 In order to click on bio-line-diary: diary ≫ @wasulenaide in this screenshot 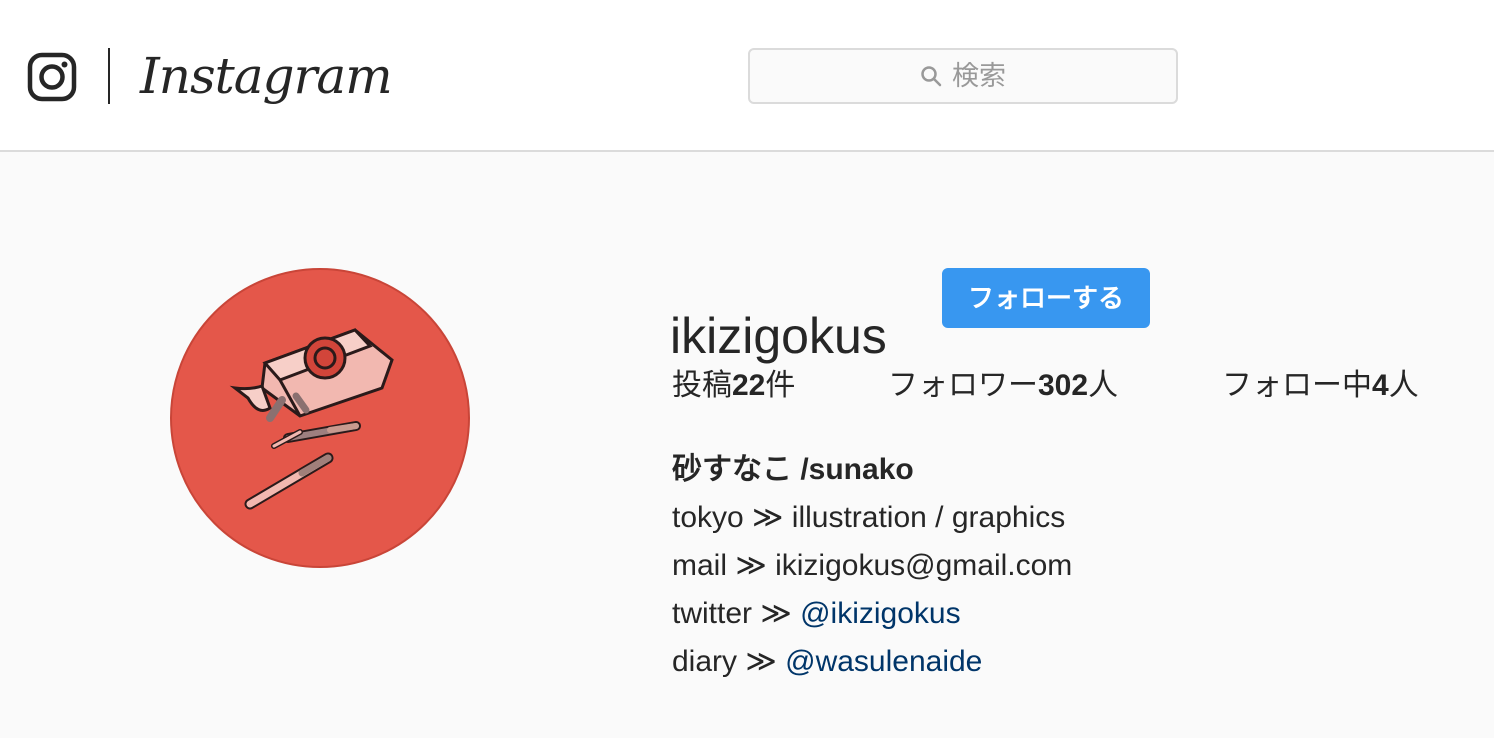, I will do `click(1072, 662)`.